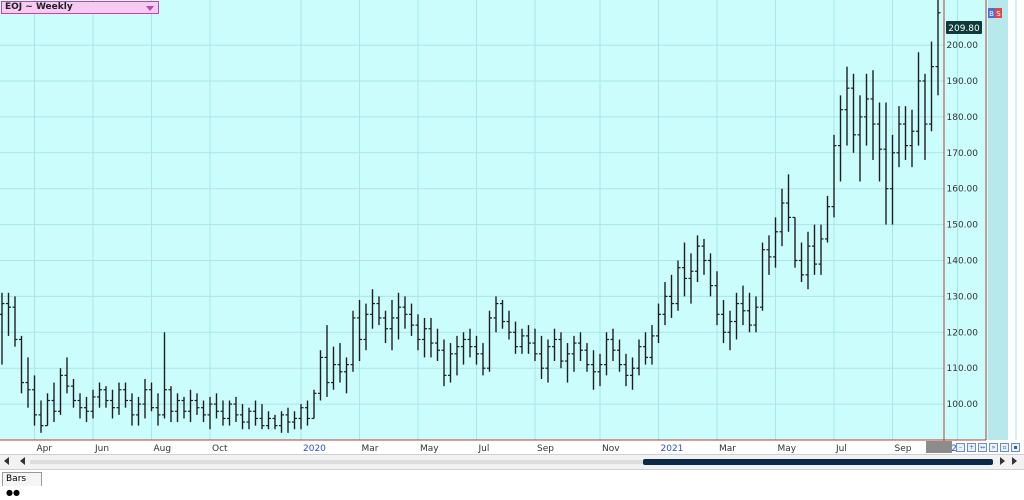 This screenshot has width=1024, height=500. What do you see at coordinates (963, 333) in the screenshot?
I see `y-tick-label: 120.00` at bounding box center [963, 333].